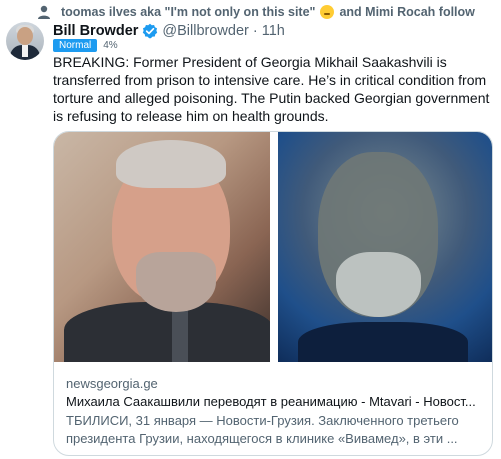 The image size is (501, 459). I want to click on avatar, so click(25, 41).